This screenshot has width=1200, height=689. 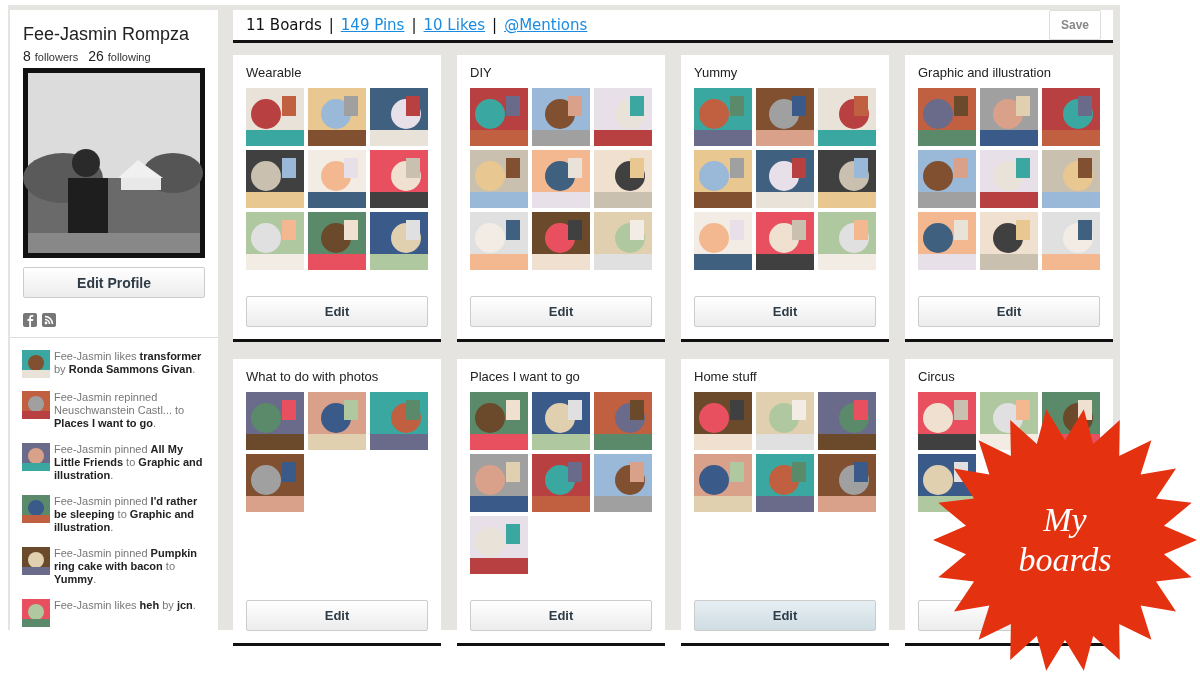 What do you see at coordinates (107, 34) in the screenshot?
I see `profile-name: Fee-Jasmin Rompza` at bounding box center [107, 34].